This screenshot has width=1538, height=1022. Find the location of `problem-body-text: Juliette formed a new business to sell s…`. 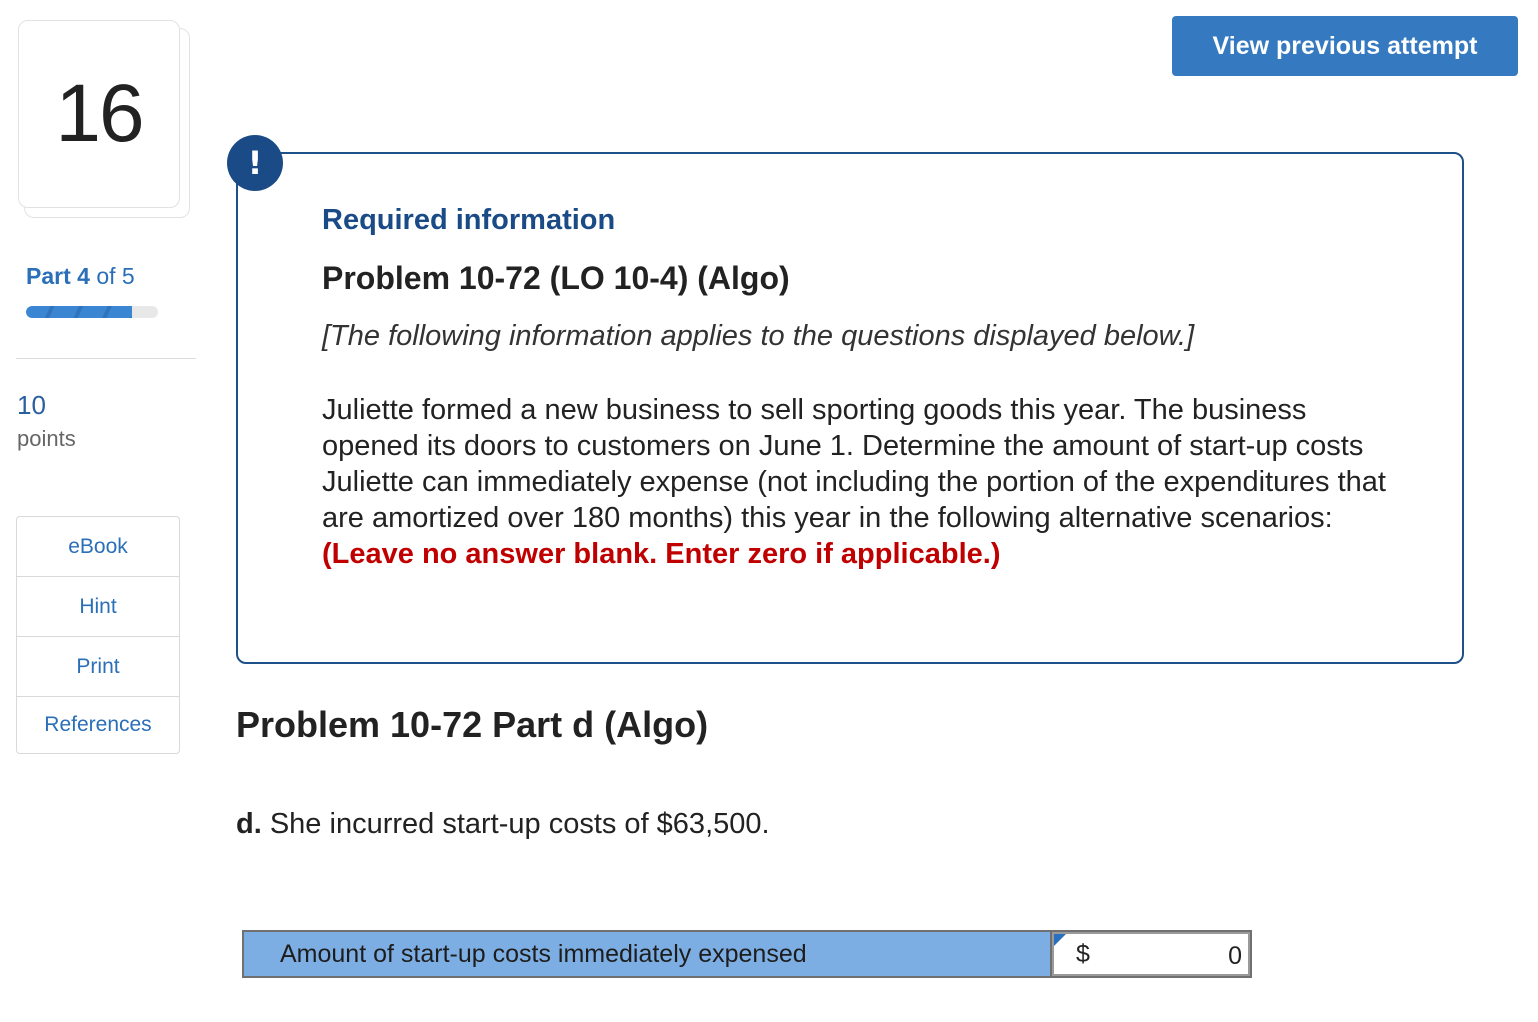

problem-body-text: Juliette formed a new business to sell s… is located at coordinates (854, 464).